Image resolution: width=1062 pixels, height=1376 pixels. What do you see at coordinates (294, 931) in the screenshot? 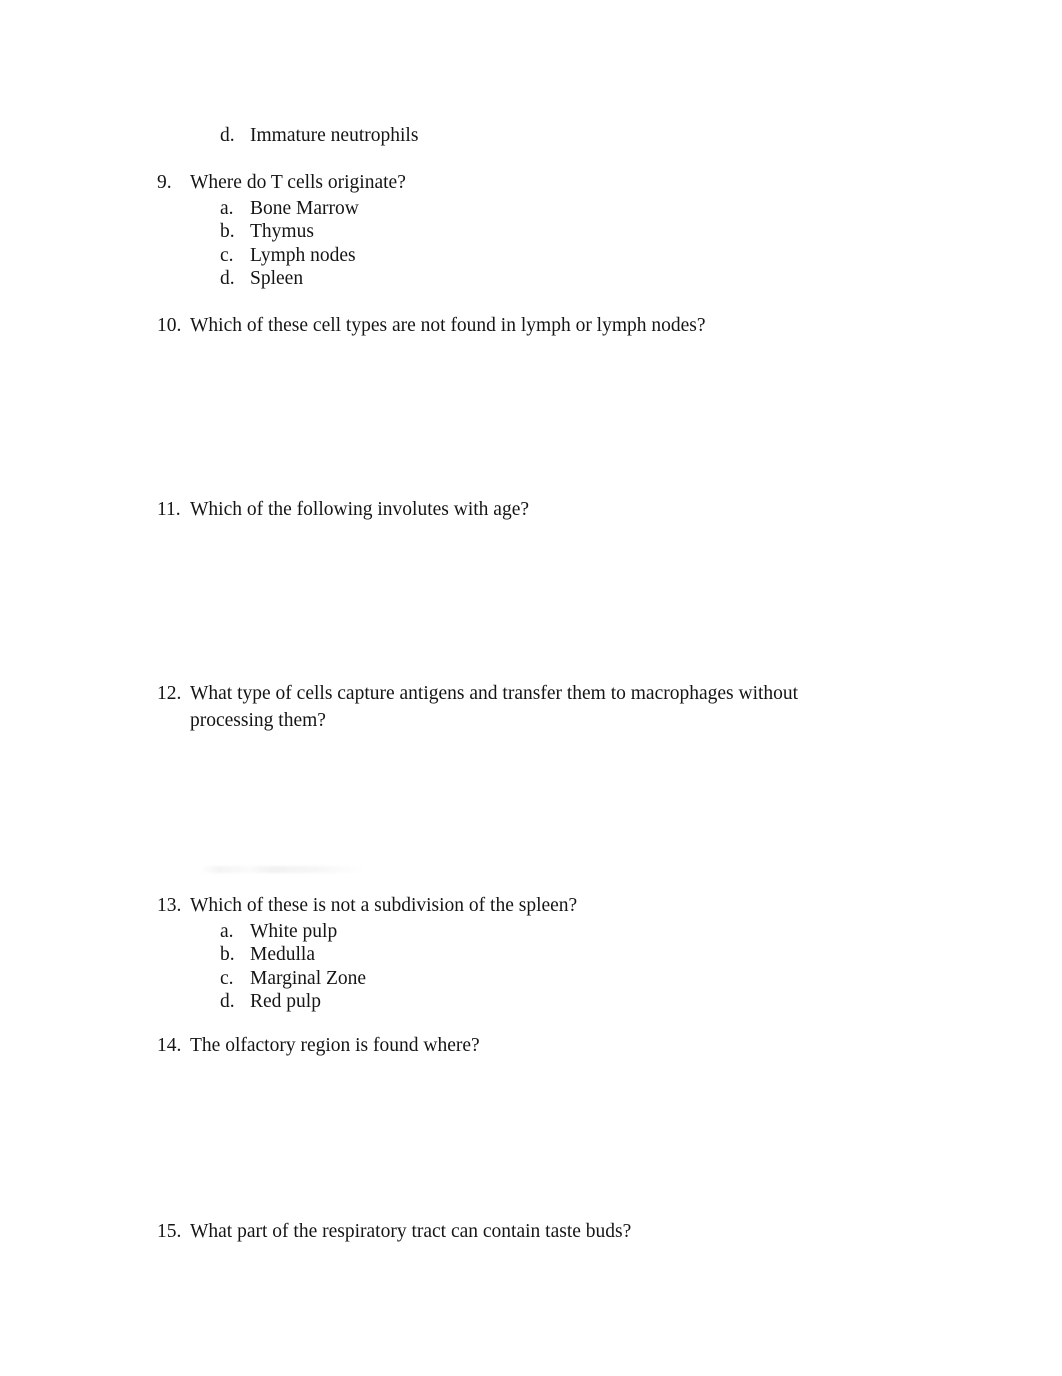
I see `option-text: White pulp` at bounding box center [294, 931].